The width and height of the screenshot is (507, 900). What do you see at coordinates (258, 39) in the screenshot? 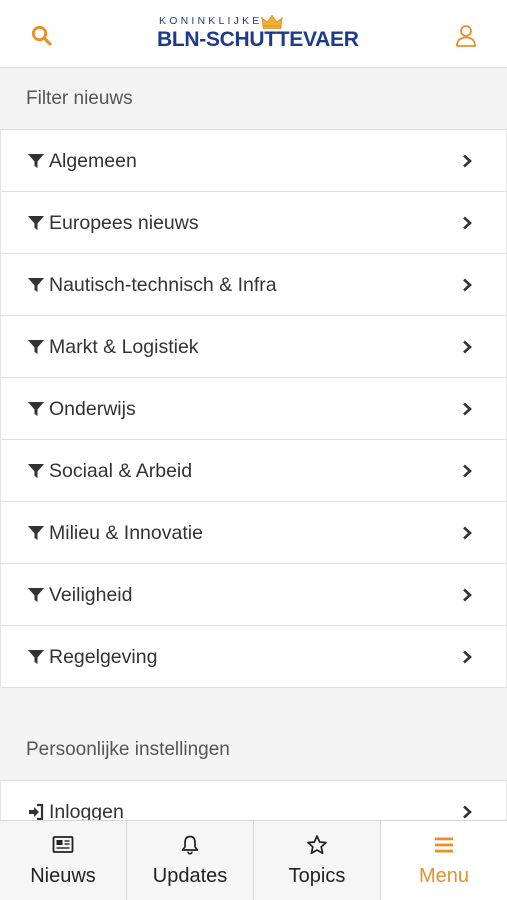
I see `logo-title: BLN-SCHUTTEVAER` at bounding box center [258, 39].